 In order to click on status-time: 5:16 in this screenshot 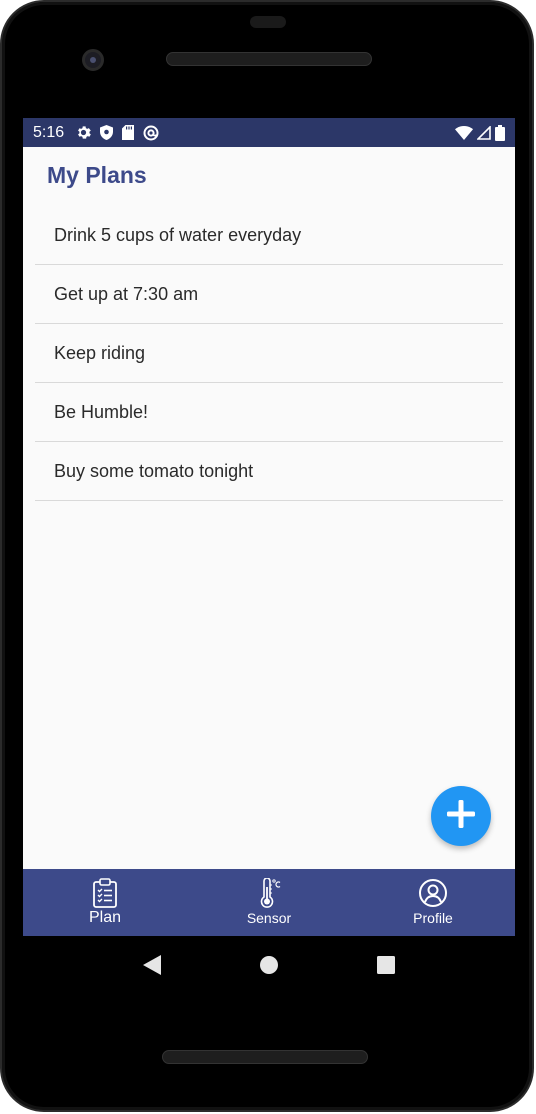, I will do `click(49, 132)`.